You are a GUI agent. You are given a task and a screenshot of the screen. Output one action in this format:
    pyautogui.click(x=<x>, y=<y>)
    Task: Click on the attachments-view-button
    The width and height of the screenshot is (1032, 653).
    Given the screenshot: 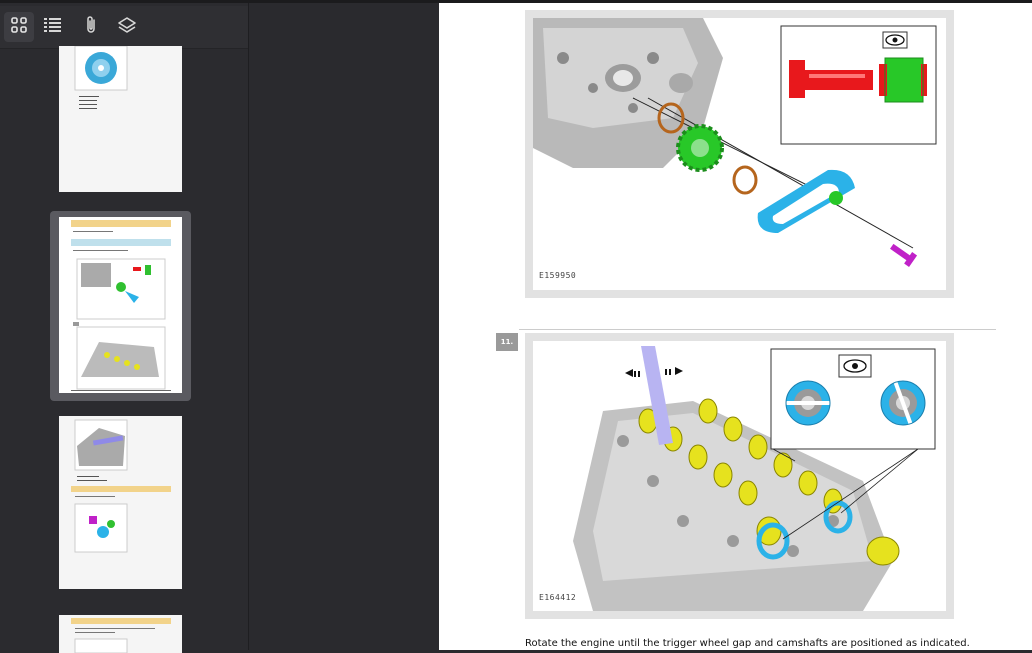 What is the action you would take?
    pyautogui.click(x=91, y=27)
    